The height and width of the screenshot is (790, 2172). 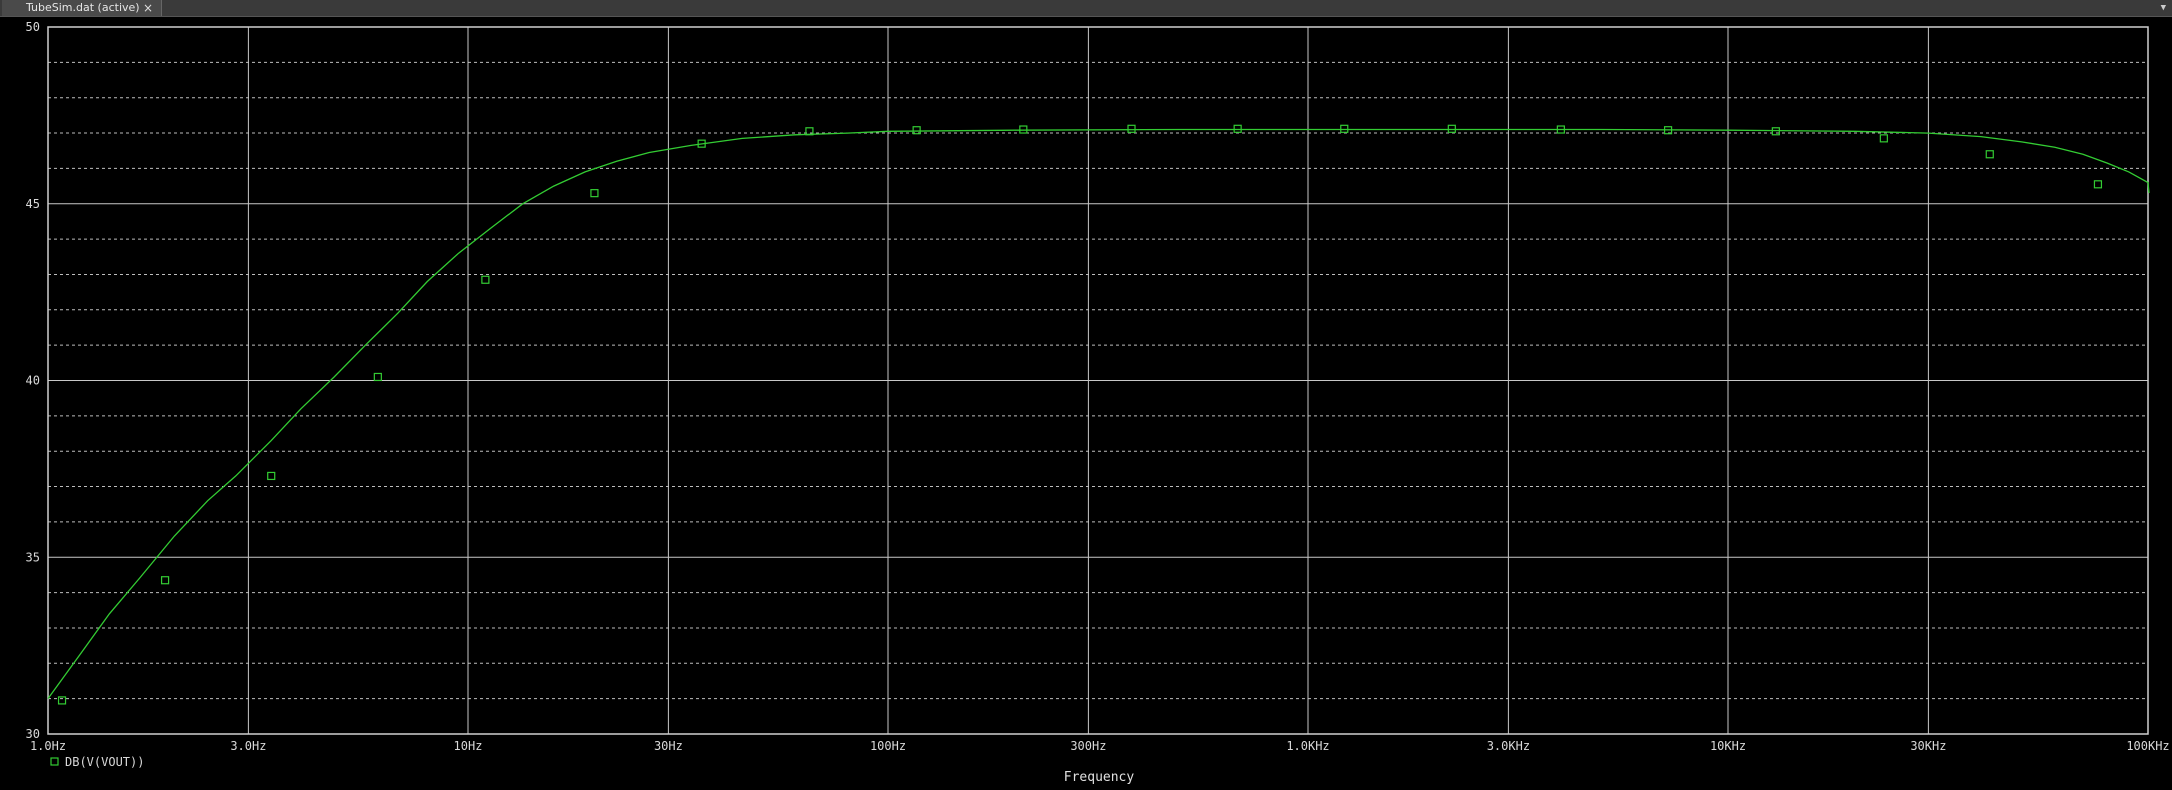 I want to click on y-tick-label: 40, so click(x=33, y=381).